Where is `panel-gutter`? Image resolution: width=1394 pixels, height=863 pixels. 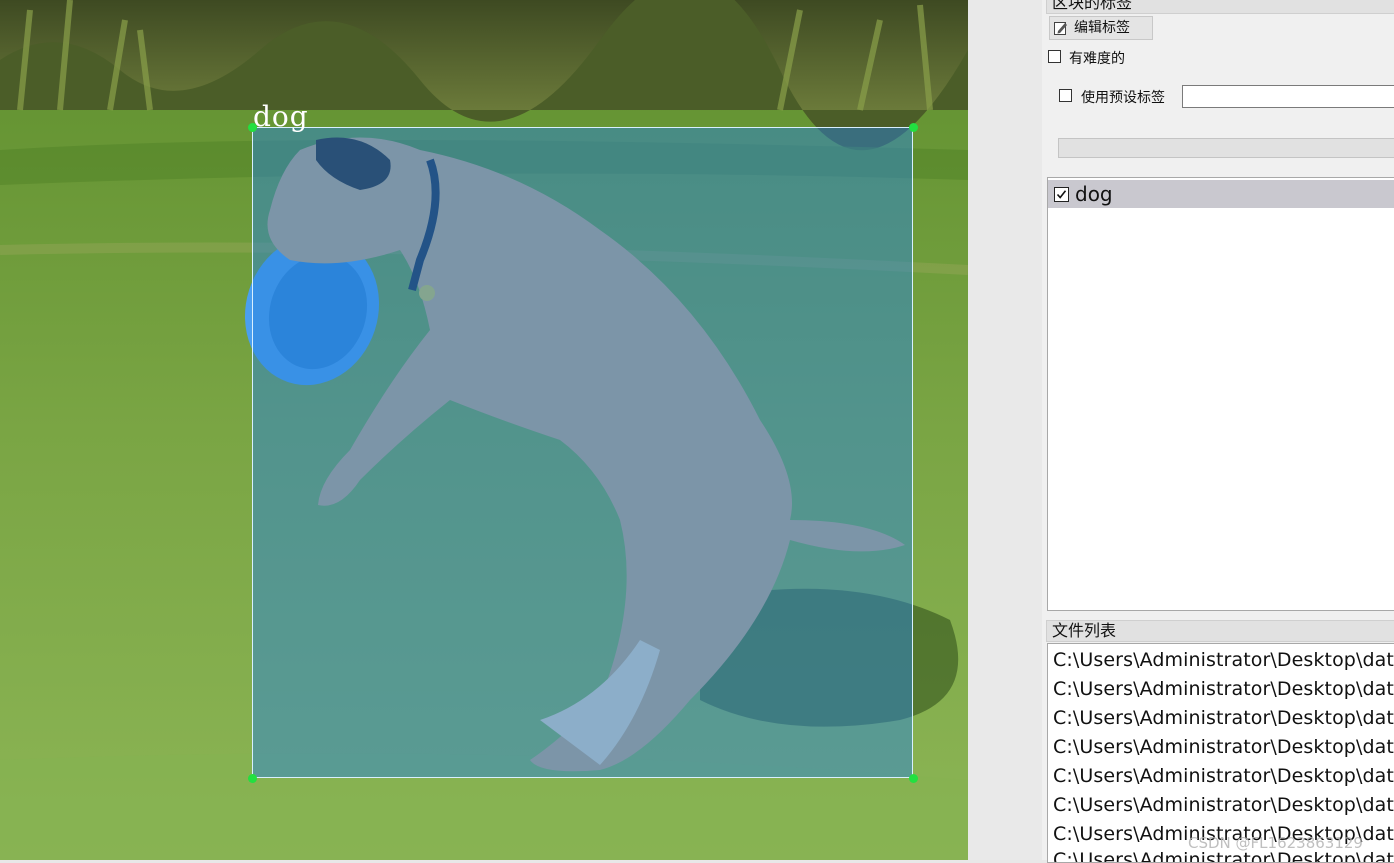
panel-gutter is located at coordinates (1005, 430).